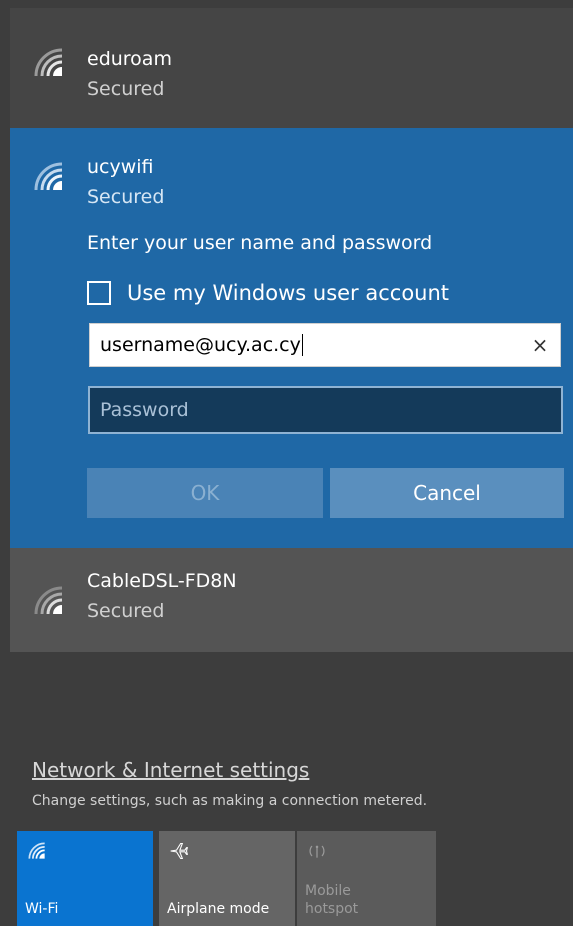 This screenshot has height=926, width=573. What do you see at coordinates (260, 243) in the screenshot?
I see `credentials-prompt: Enter your user name and password` at bounding box center [260, 243].